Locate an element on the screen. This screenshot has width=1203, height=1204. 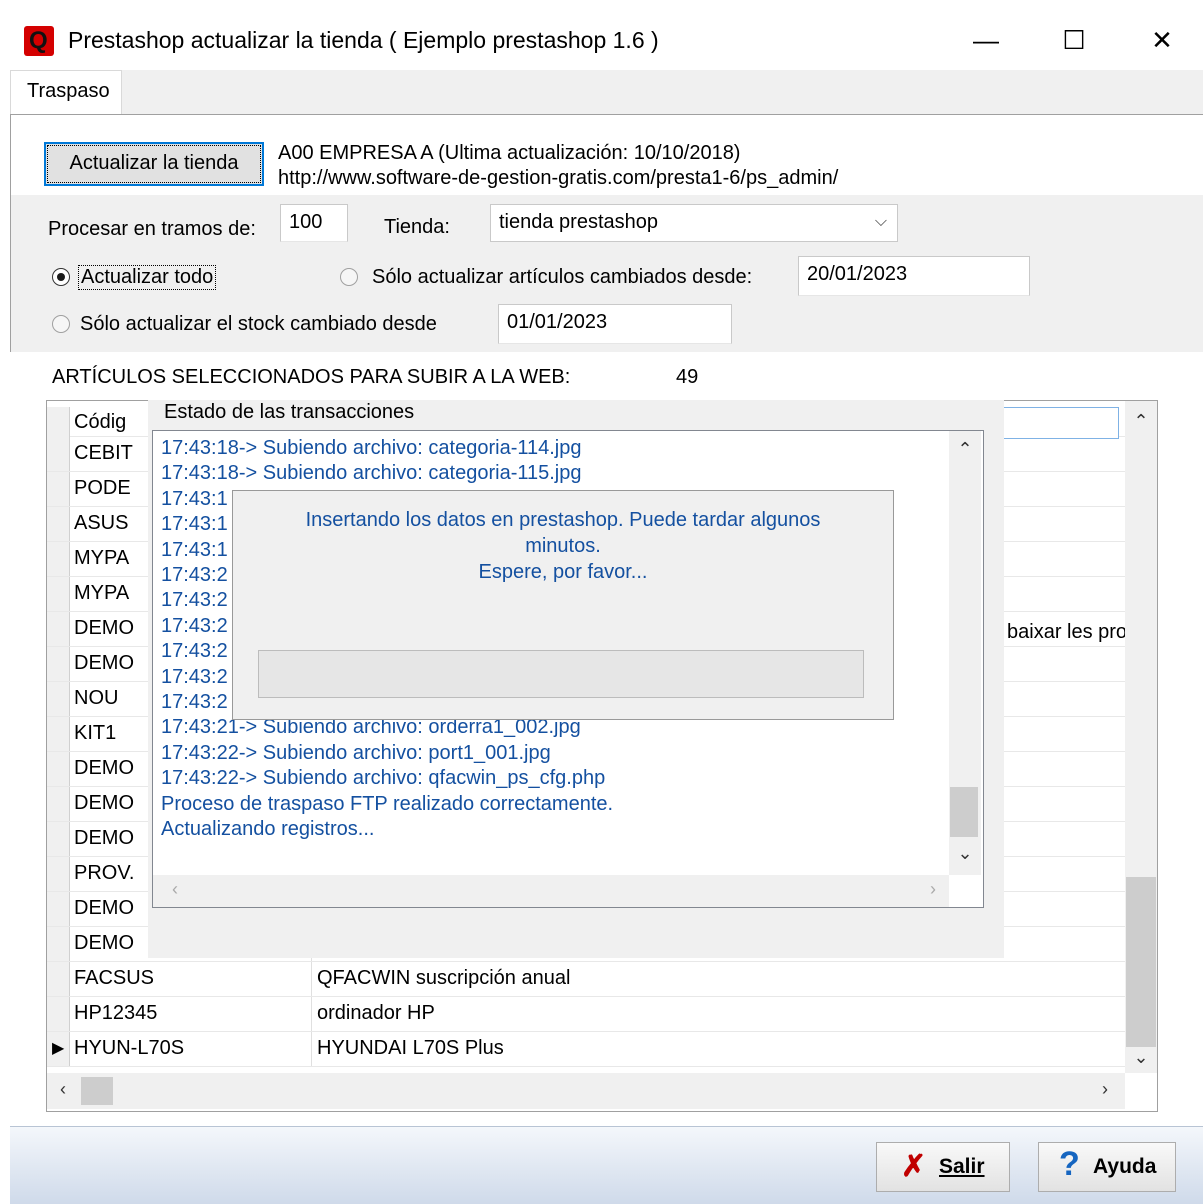
tienda-select: tienda prestashop ⌵ is located at coordinates (694, 223).